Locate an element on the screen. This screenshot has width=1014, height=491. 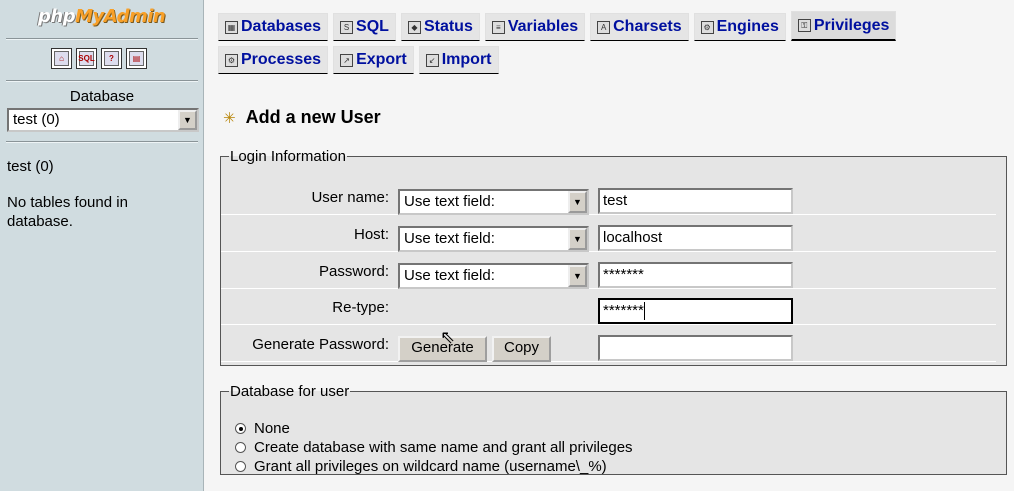
password-mode-value: Use text field: is located at coordinates (449, 275).